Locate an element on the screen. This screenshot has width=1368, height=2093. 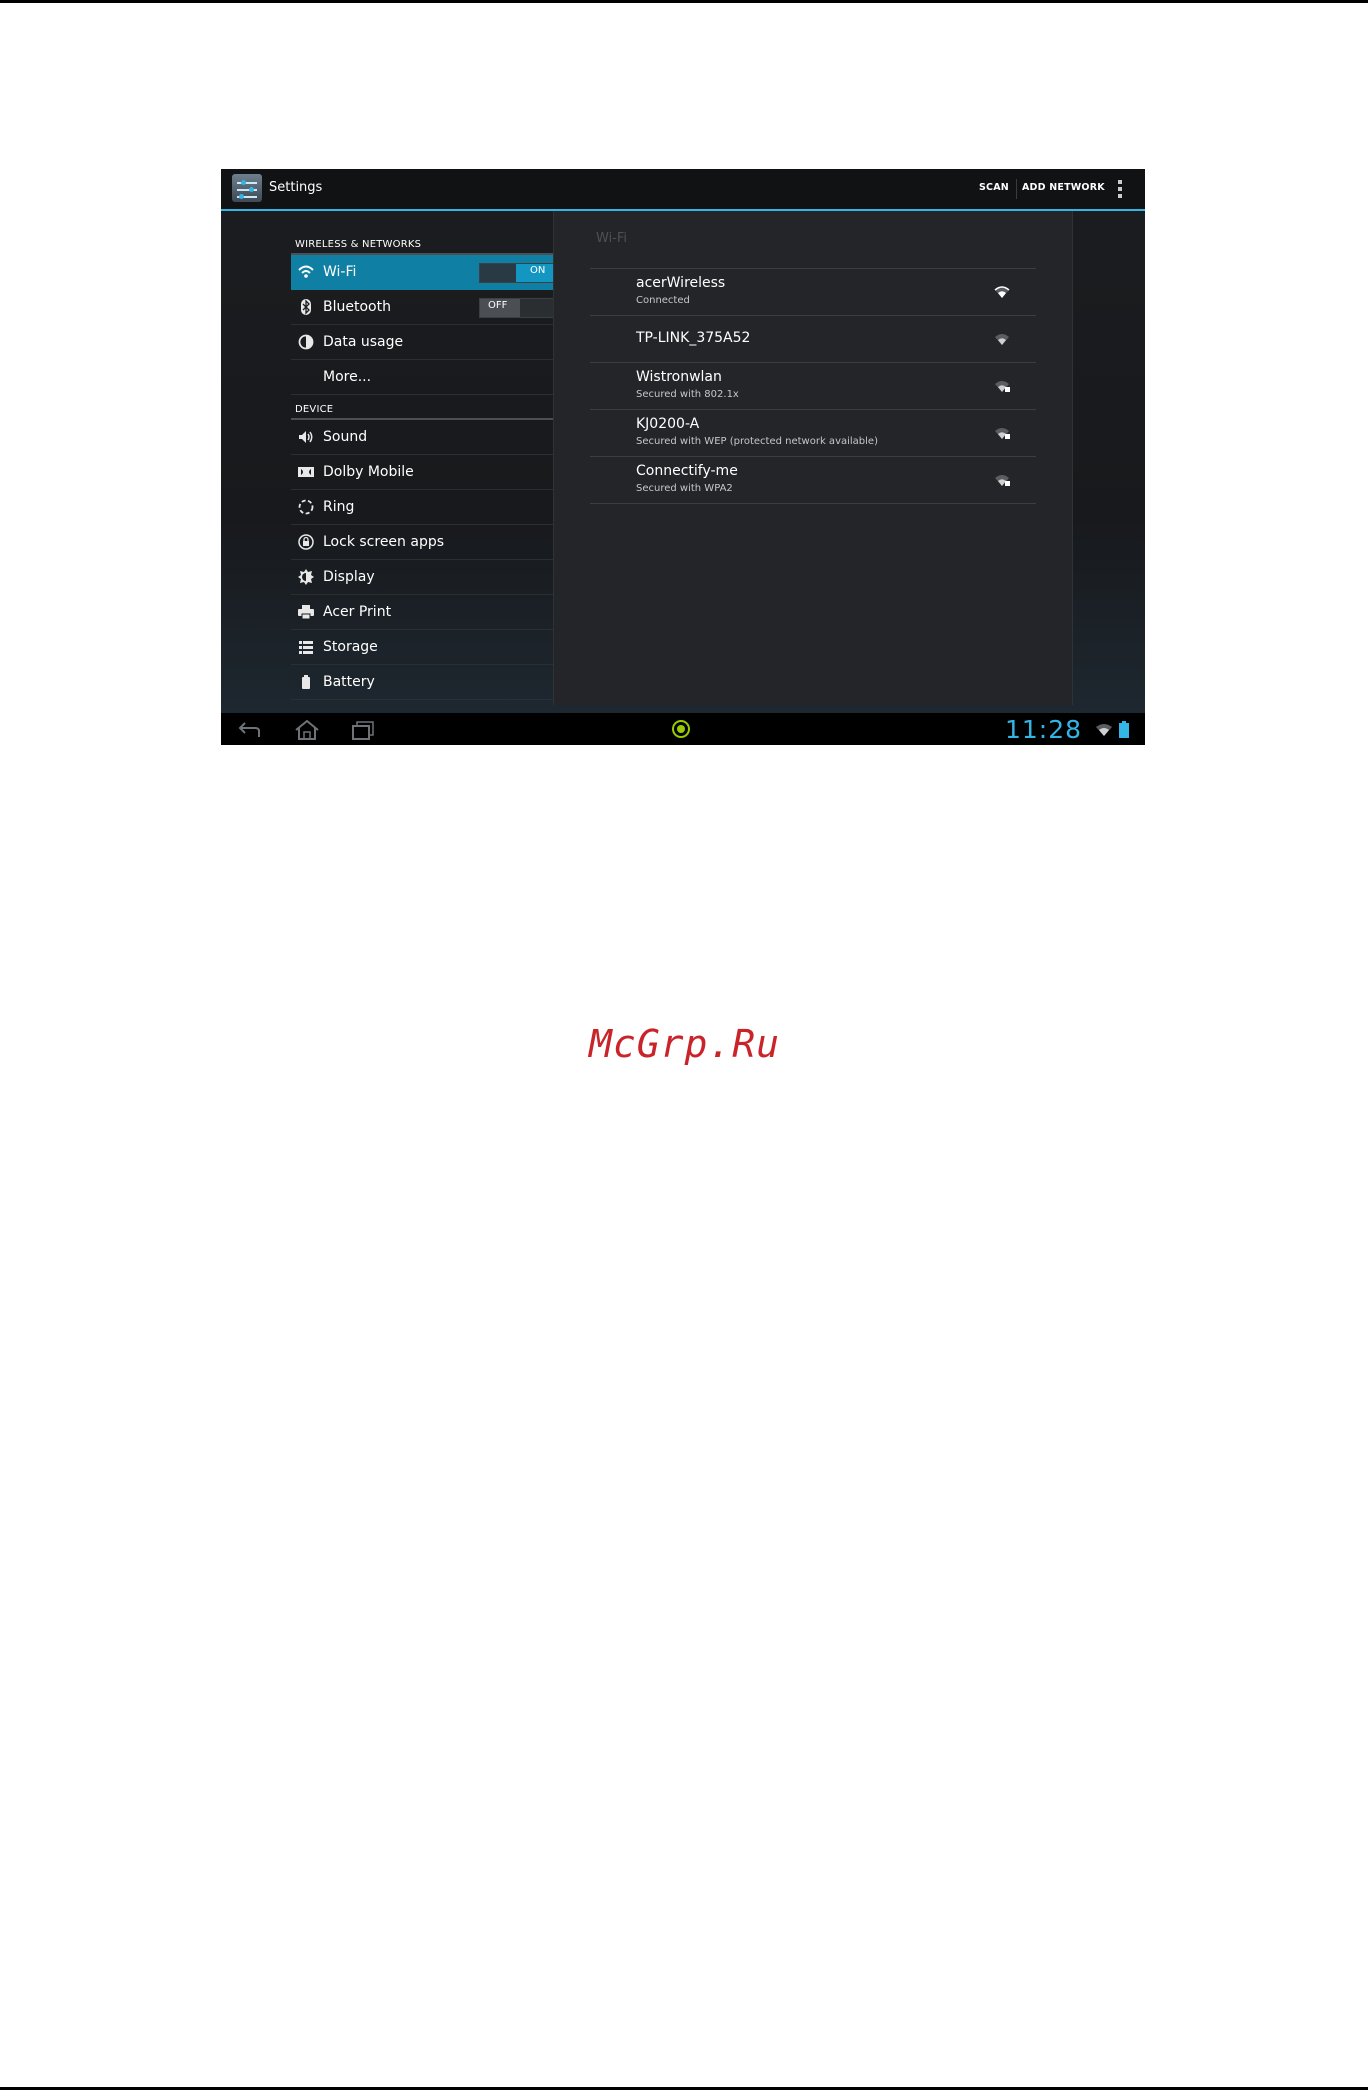
wifi-status-icon is located at coordinates (1104, 730).